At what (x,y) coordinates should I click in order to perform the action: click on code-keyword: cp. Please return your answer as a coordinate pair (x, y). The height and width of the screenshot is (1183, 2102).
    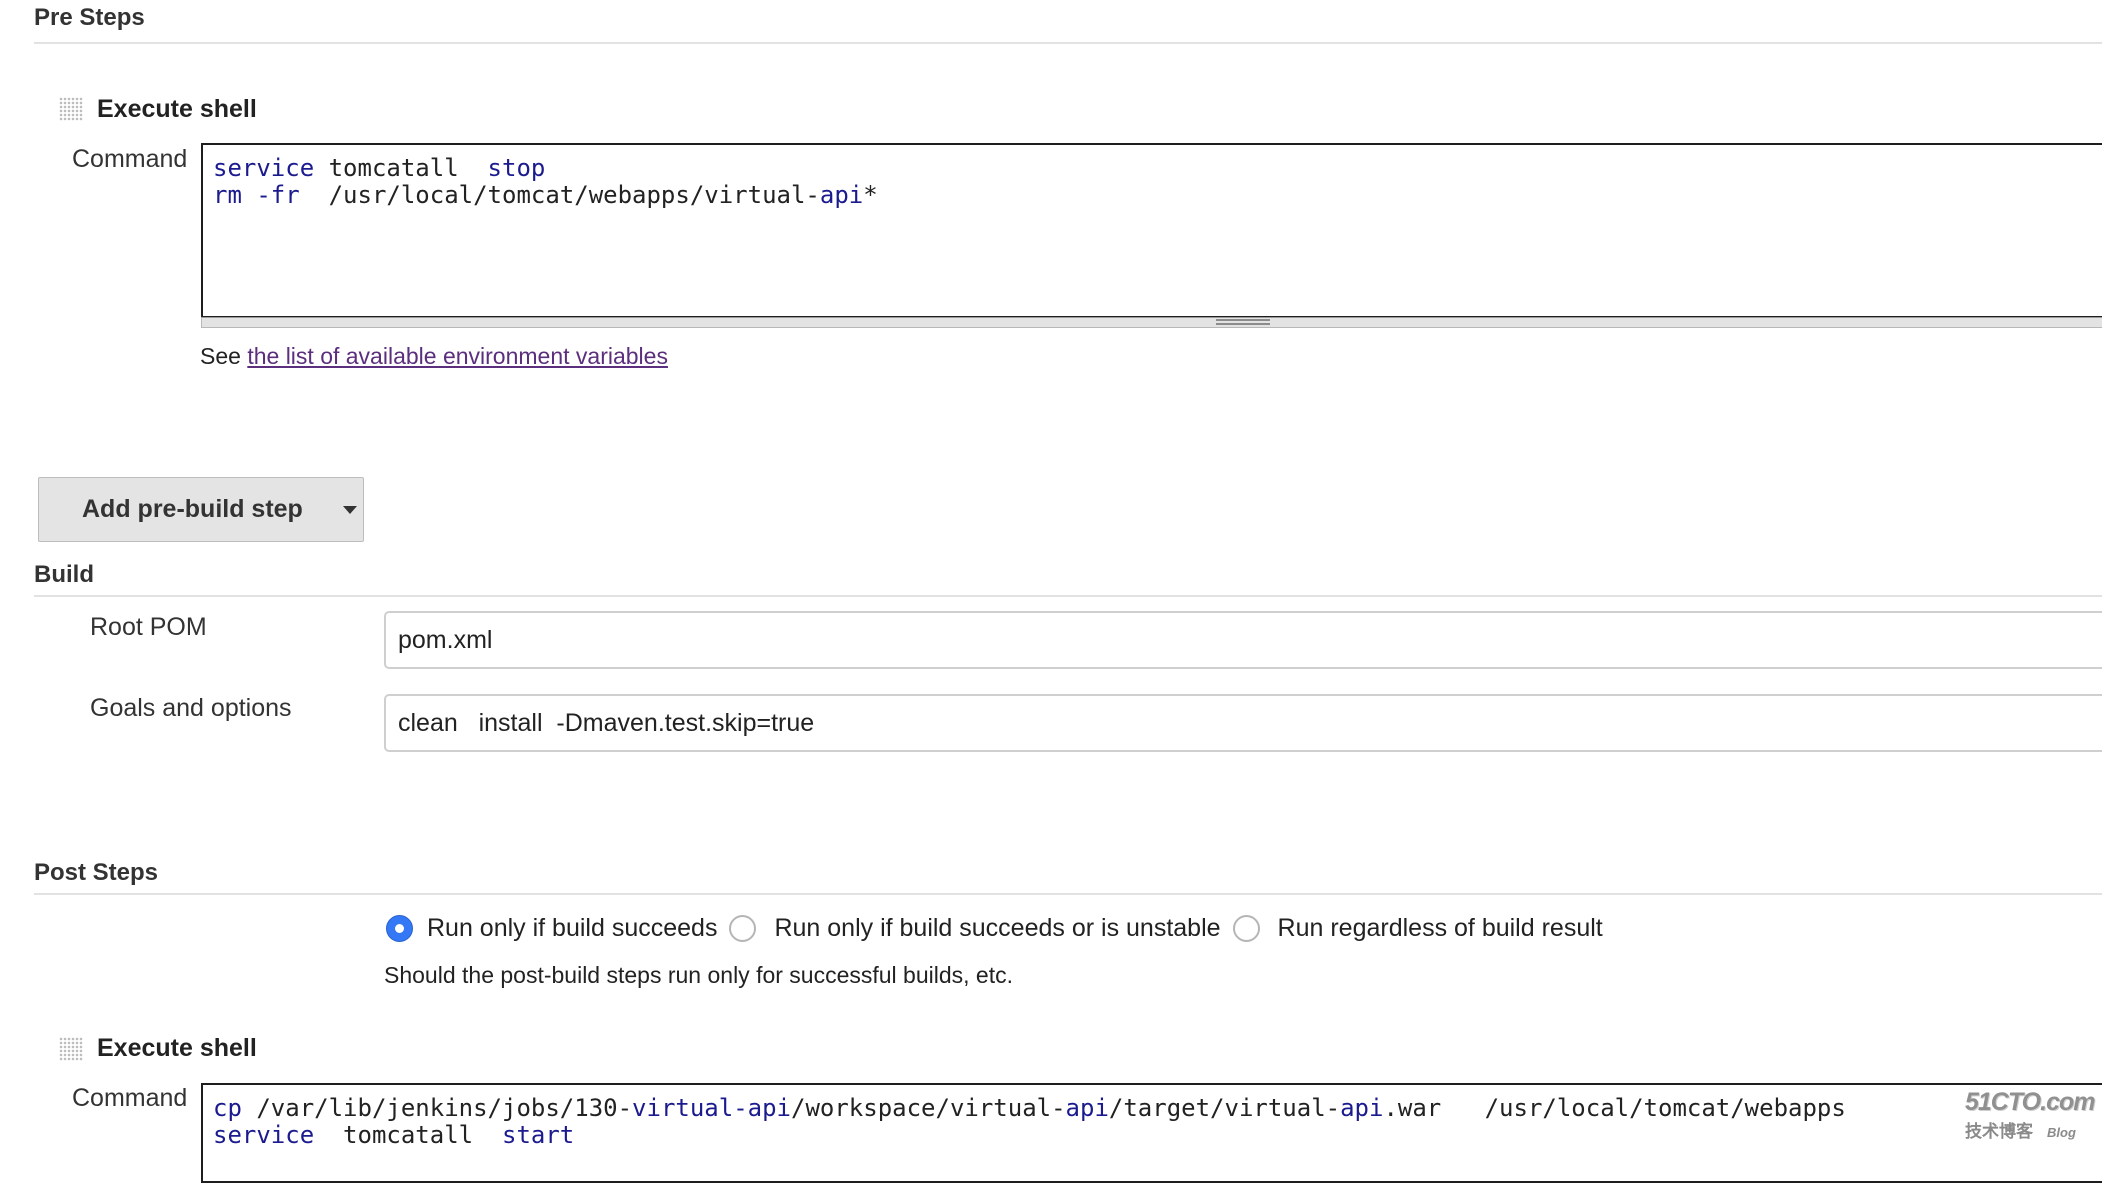
    Looking at the image, I should click on (227, 1108).